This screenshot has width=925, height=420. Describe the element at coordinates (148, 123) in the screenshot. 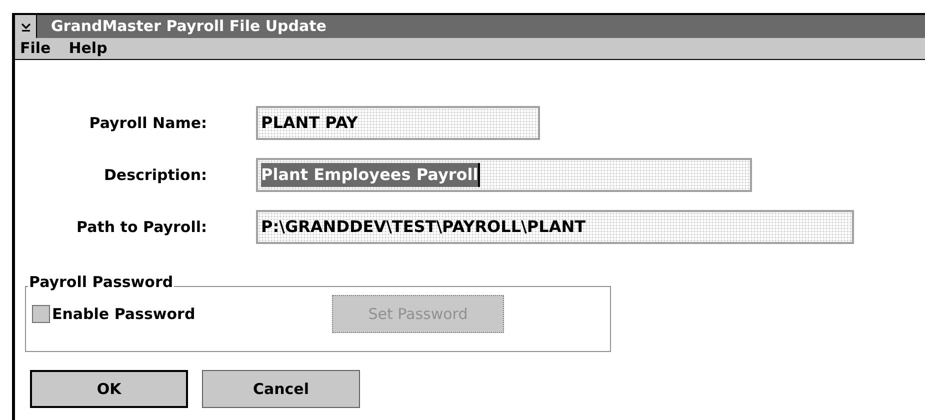

I see `field-label: Payroll Name:` at that location.